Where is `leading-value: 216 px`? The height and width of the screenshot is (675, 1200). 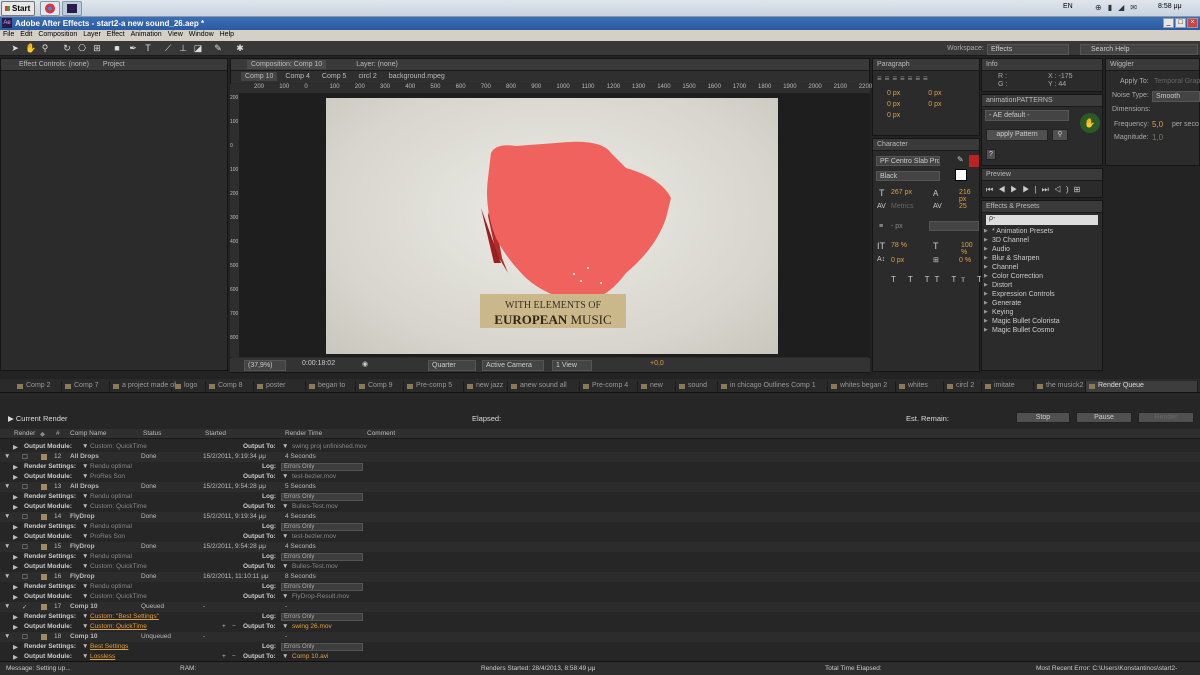 leading-value: 216 px is located at coordinates (969, 196).